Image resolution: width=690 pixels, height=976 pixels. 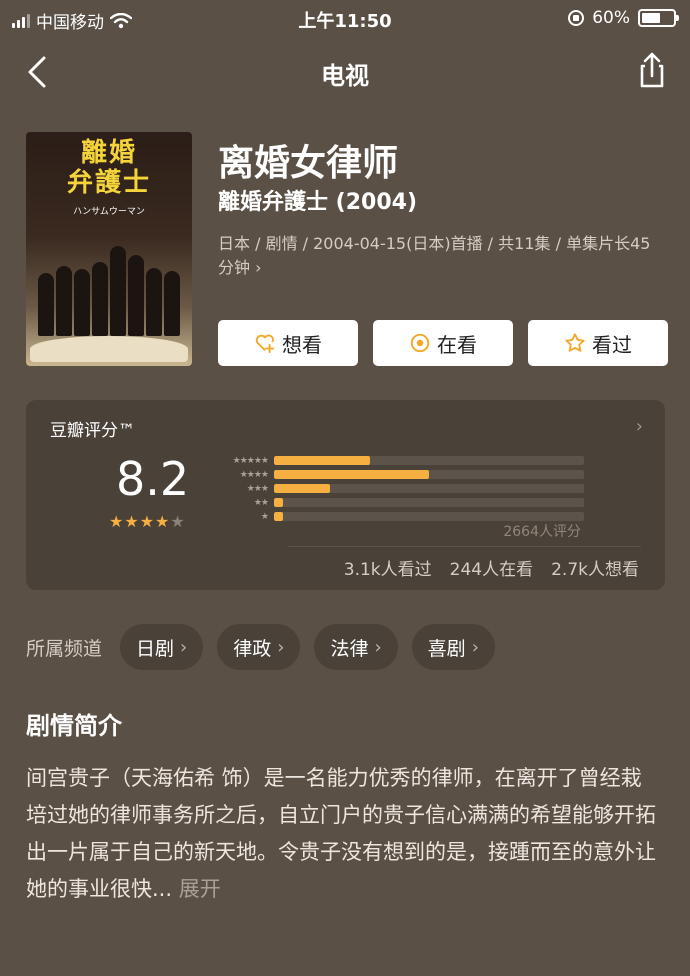 What do you see at coordinates (257, 488) in the screenshot?
I see `rating-bar-stars-icon: ★★★` at bounding box center [257, 488].